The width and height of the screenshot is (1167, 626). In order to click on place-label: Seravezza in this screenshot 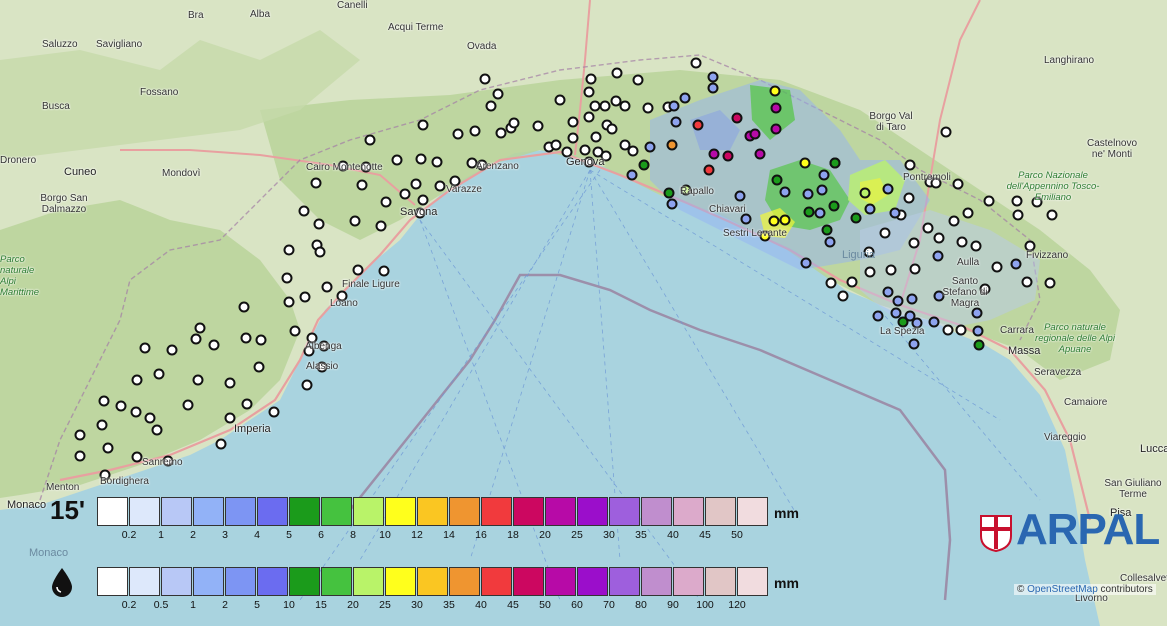, I will do `click(1058, 372)`.